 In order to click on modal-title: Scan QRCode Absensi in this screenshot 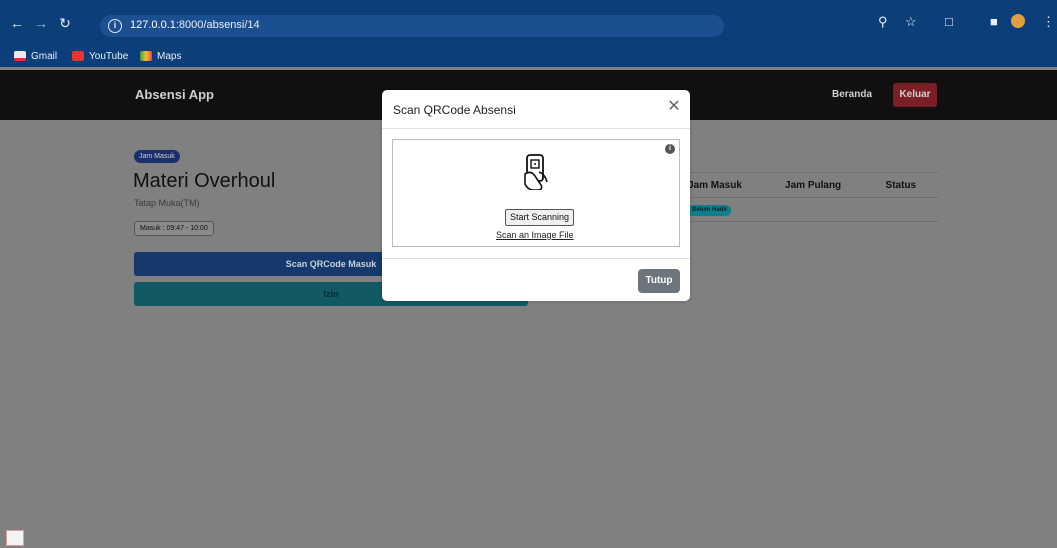, I will do `click(454, 110)`.